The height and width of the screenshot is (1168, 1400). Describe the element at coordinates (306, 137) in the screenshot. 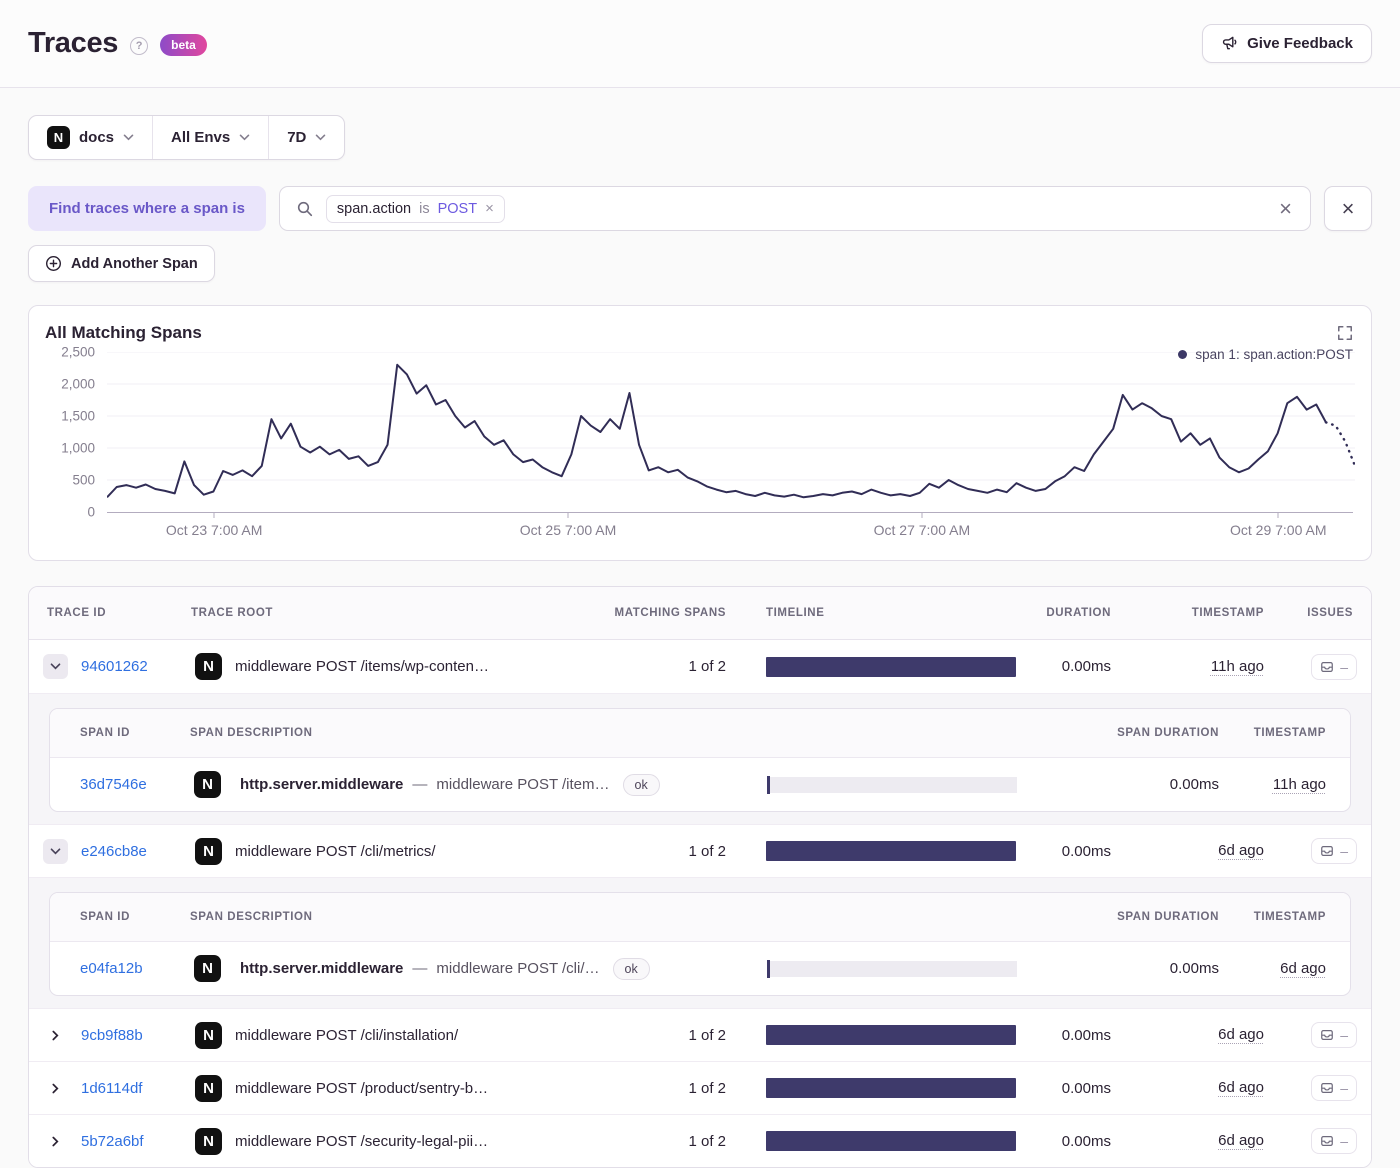

I see `date-range-dropdown: 7D` at that location.